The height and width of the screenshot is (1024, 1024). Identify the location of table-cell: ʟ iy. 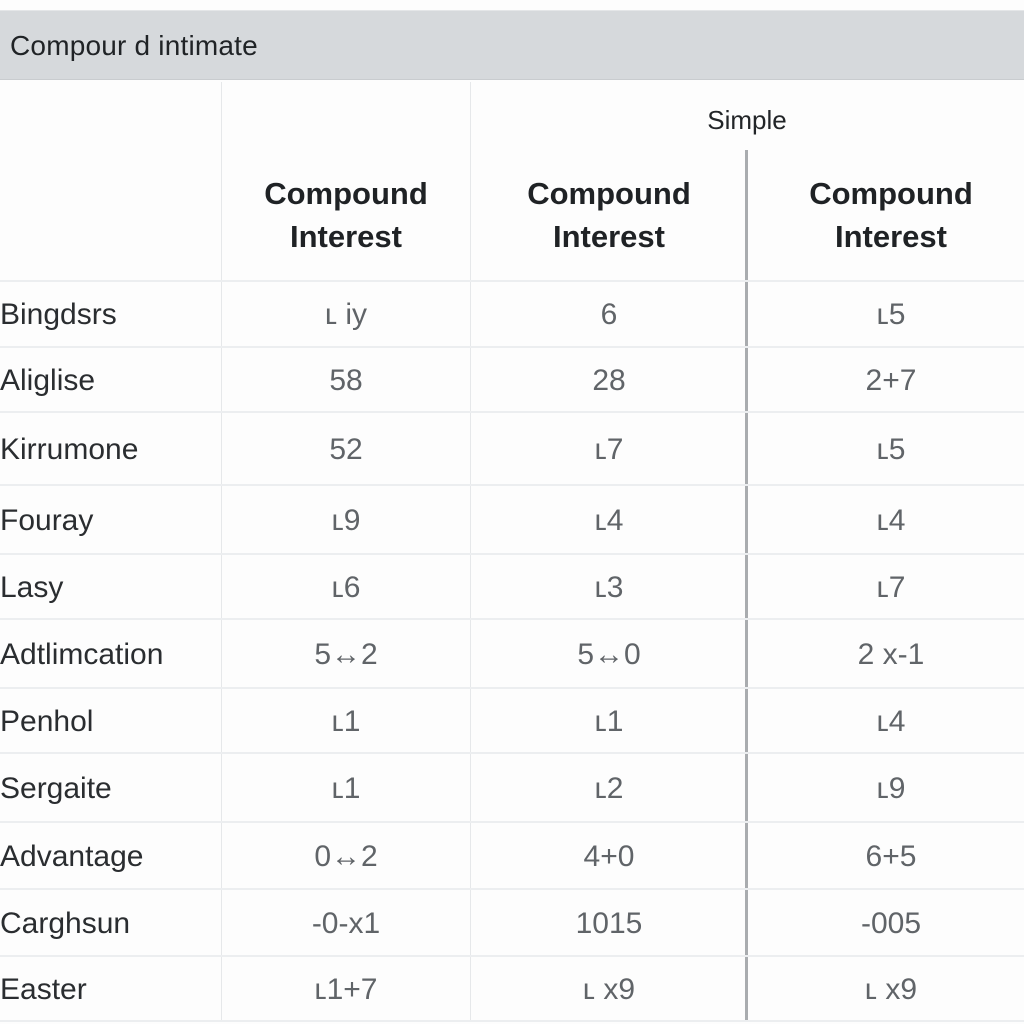
(346, 315).